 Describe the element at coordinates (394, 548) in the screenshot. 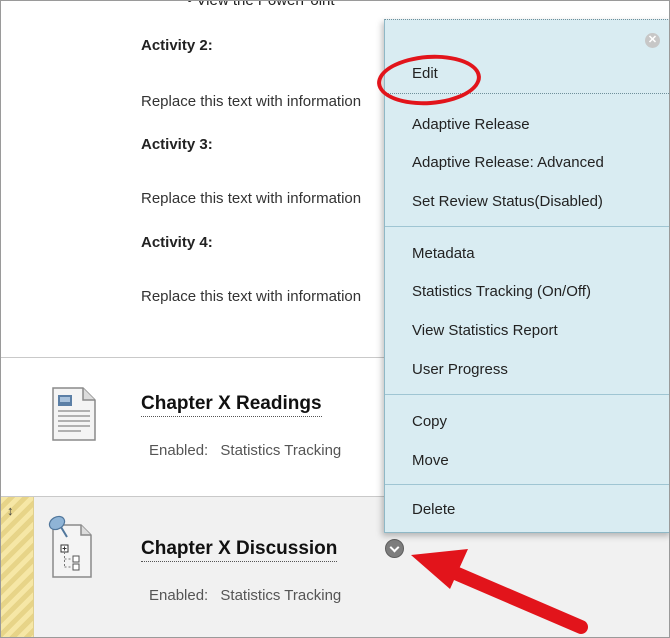

I see `options-chevron-down-icon` at that location.